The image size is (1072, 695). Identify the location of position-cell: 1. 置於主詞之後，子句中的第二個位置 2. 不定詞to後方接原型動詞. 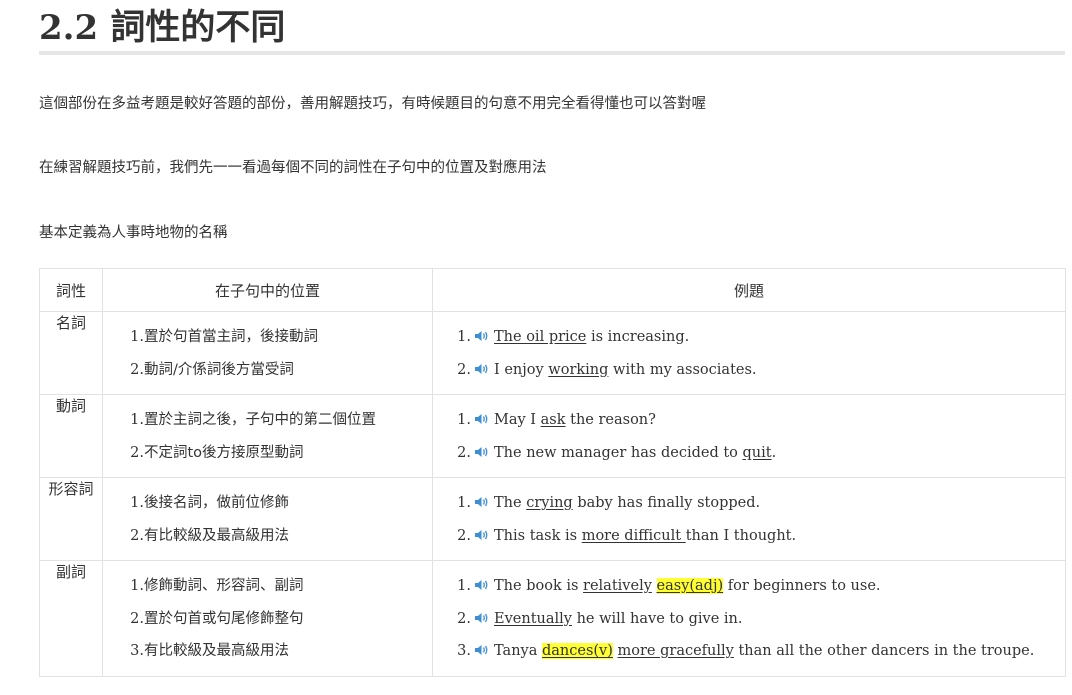
(267, 436).